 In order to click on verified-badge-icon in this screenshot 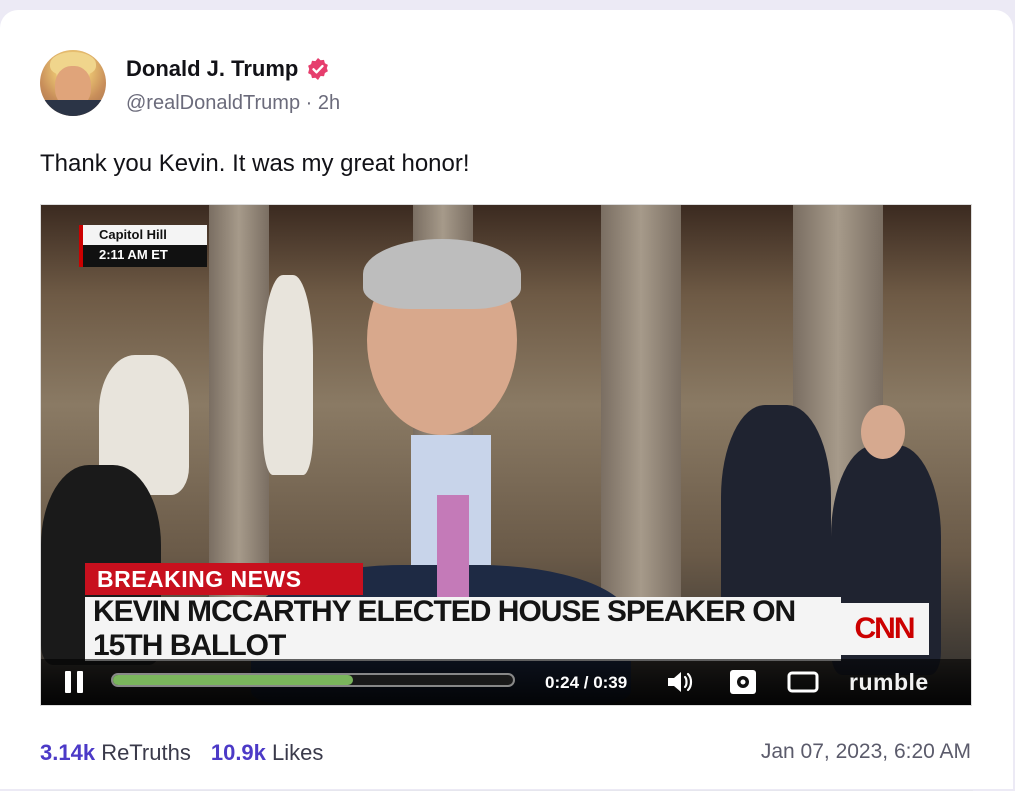, I will do `click(318, 69)`.